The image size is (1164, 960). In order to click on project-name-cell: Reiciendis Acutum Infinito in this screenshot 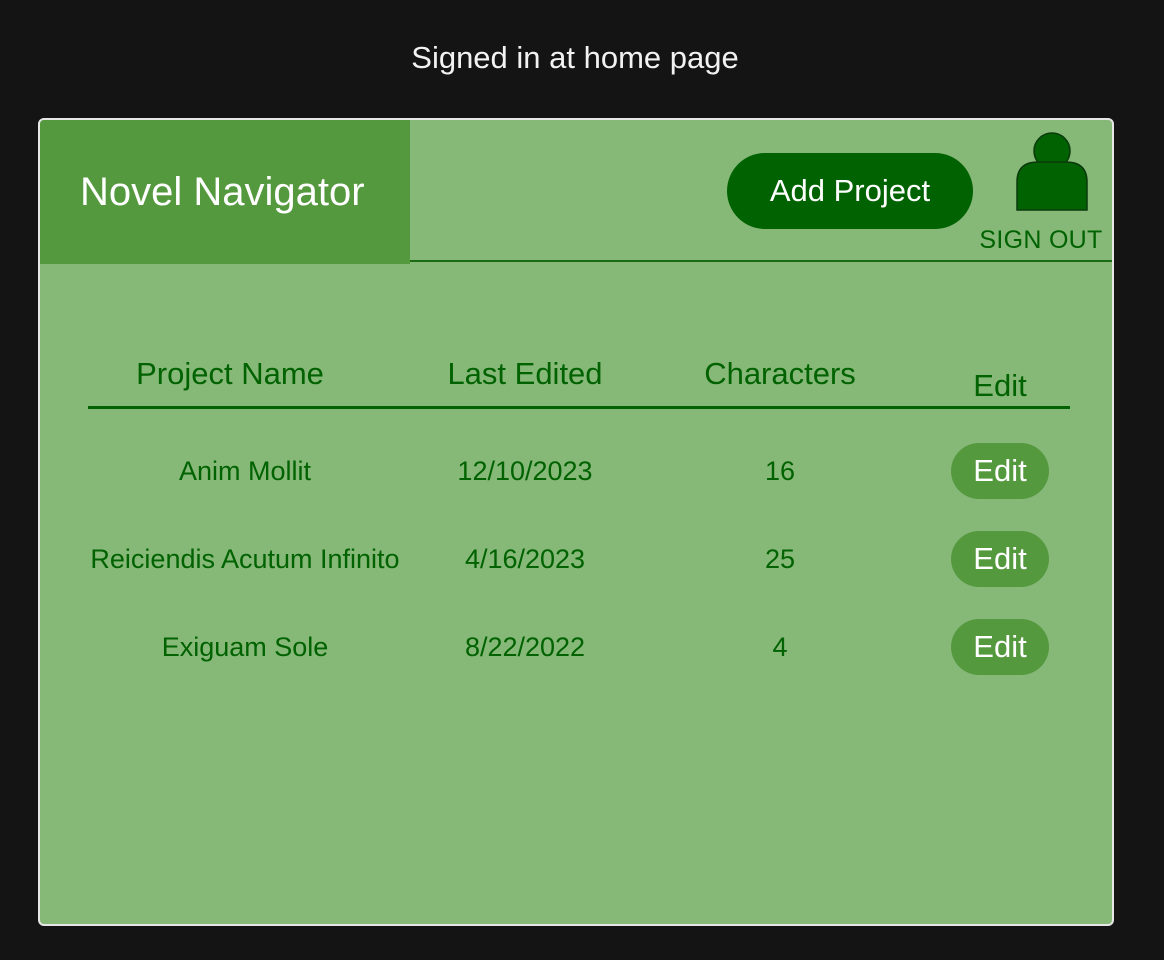, I will do `click(245, 559)`.